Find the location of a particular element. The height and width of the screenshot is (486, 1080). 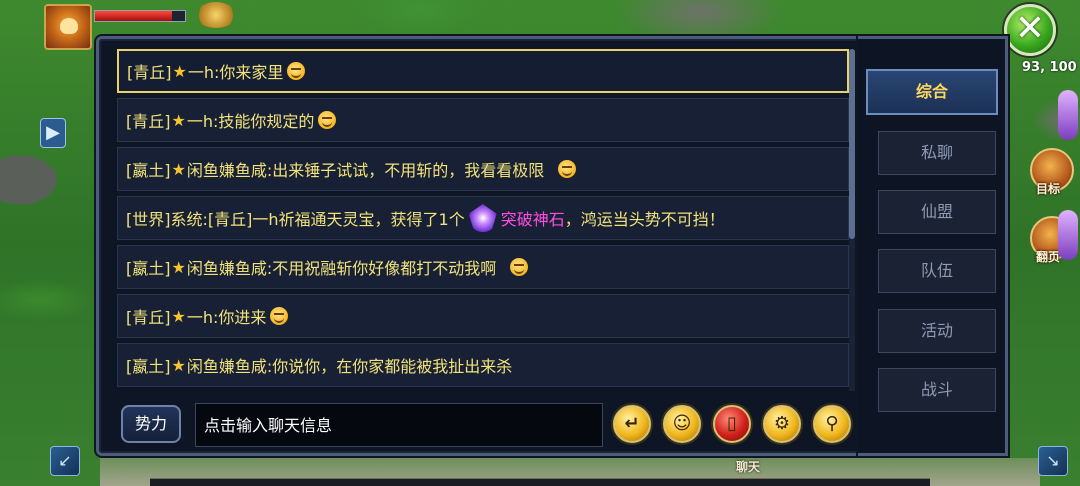

message-row: [嬴土] ★ 闲鱼嫌鱼咸 :不用祝融斩你好像都打不动我啊 is located at coordinates (483, 267).